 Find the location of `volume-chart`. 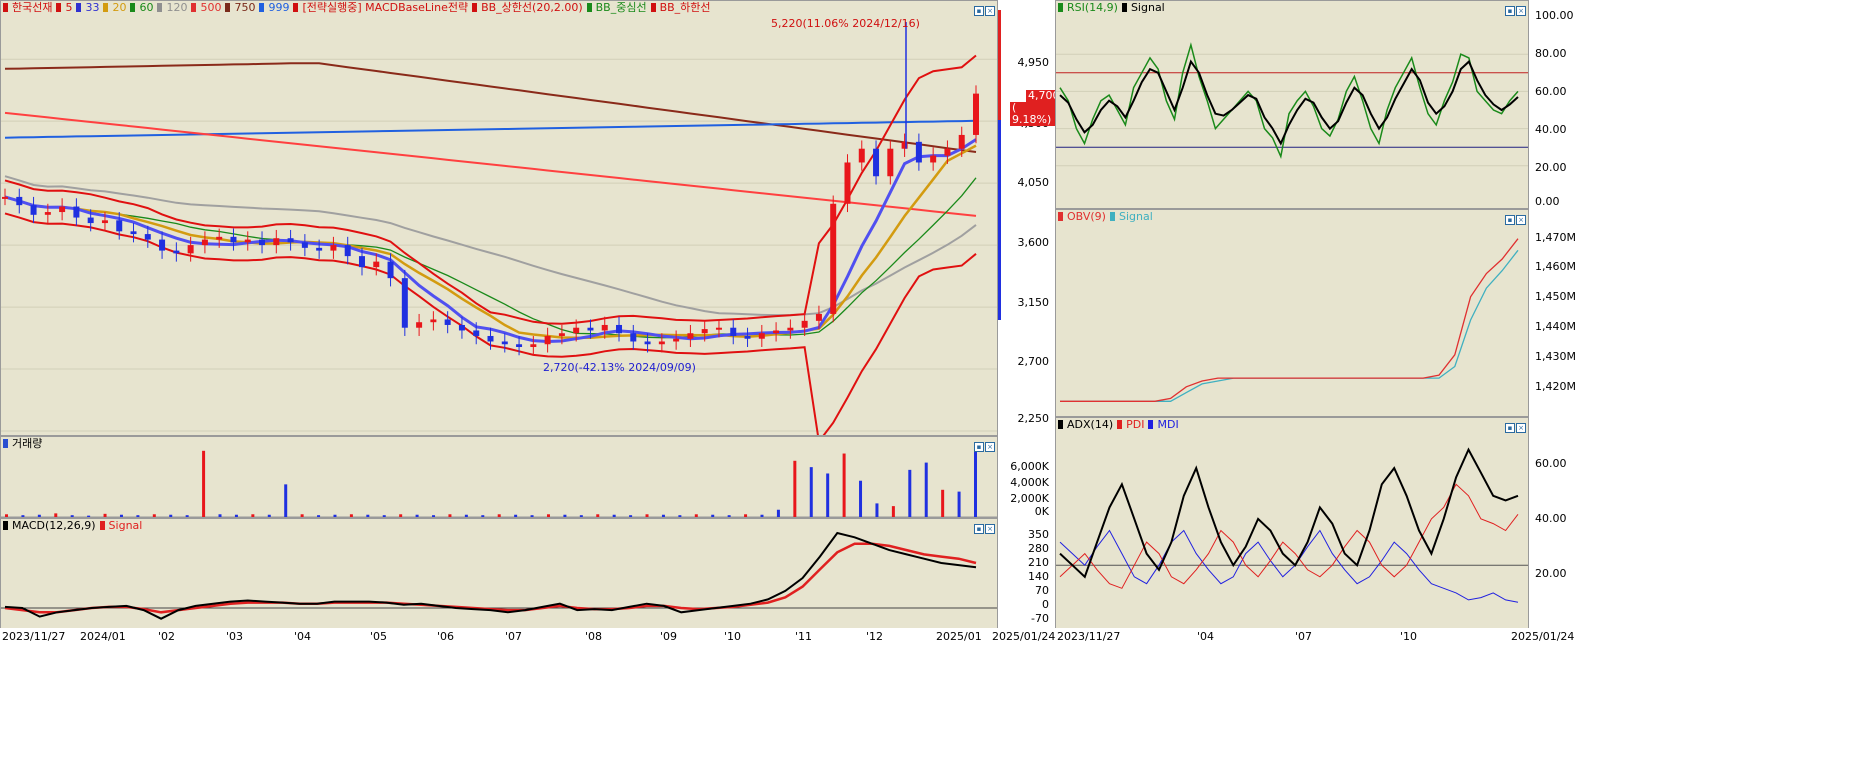

volume-chart is located at coordinates (499, 483).